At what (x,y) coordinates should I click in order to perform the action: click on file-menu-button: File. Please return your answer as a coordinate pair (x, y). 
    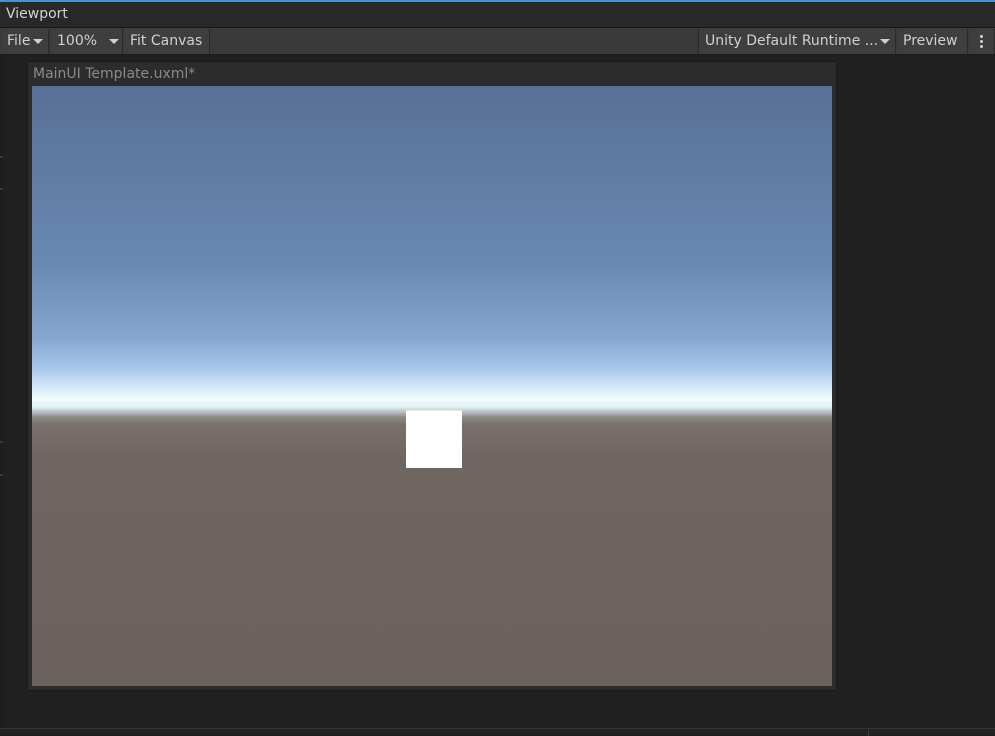
    Looking at the image, I should click on (25, 41).